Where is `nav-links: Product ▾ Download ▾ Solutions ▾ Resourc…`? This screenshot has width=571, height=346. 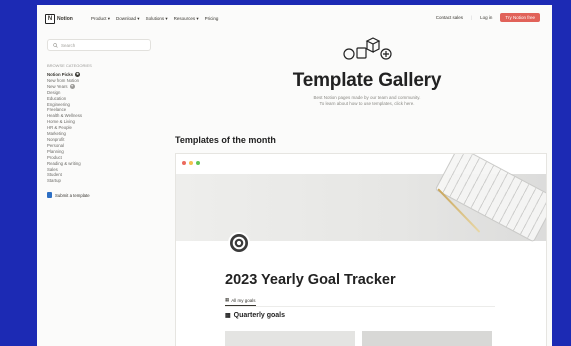
nav-links: Product ▾ Download ▾ Solutions ▾ Resourc… is located at coordinates (154, 19).